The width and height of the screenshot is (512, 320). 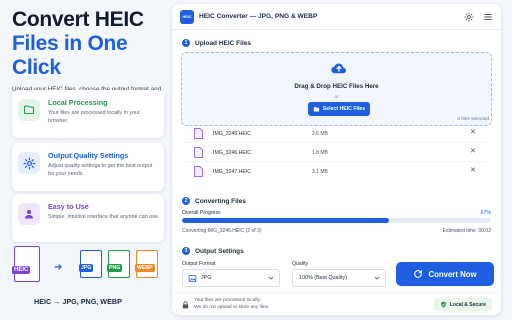 I want to click on file-name: IMG_3247.HEIC, so click(x=232, y=172).